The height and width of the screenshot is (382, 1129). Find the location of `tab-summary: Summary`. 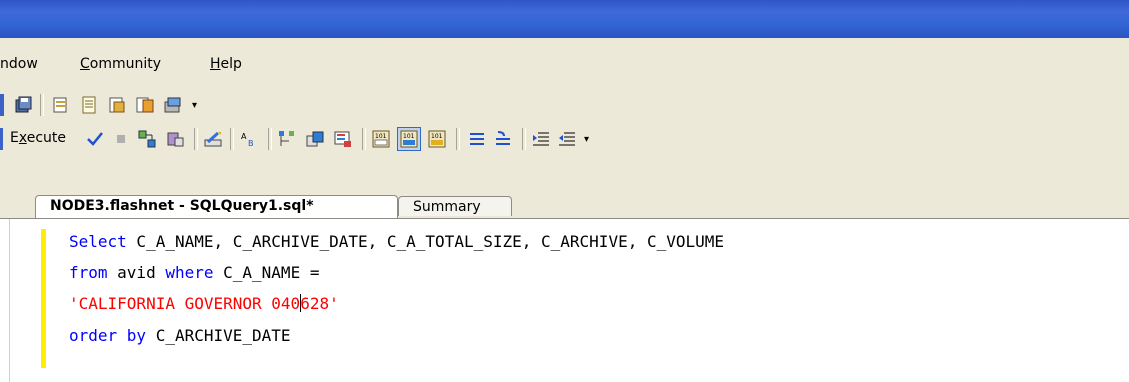

tab-summary: Summary is located at coordinates (455, 206).